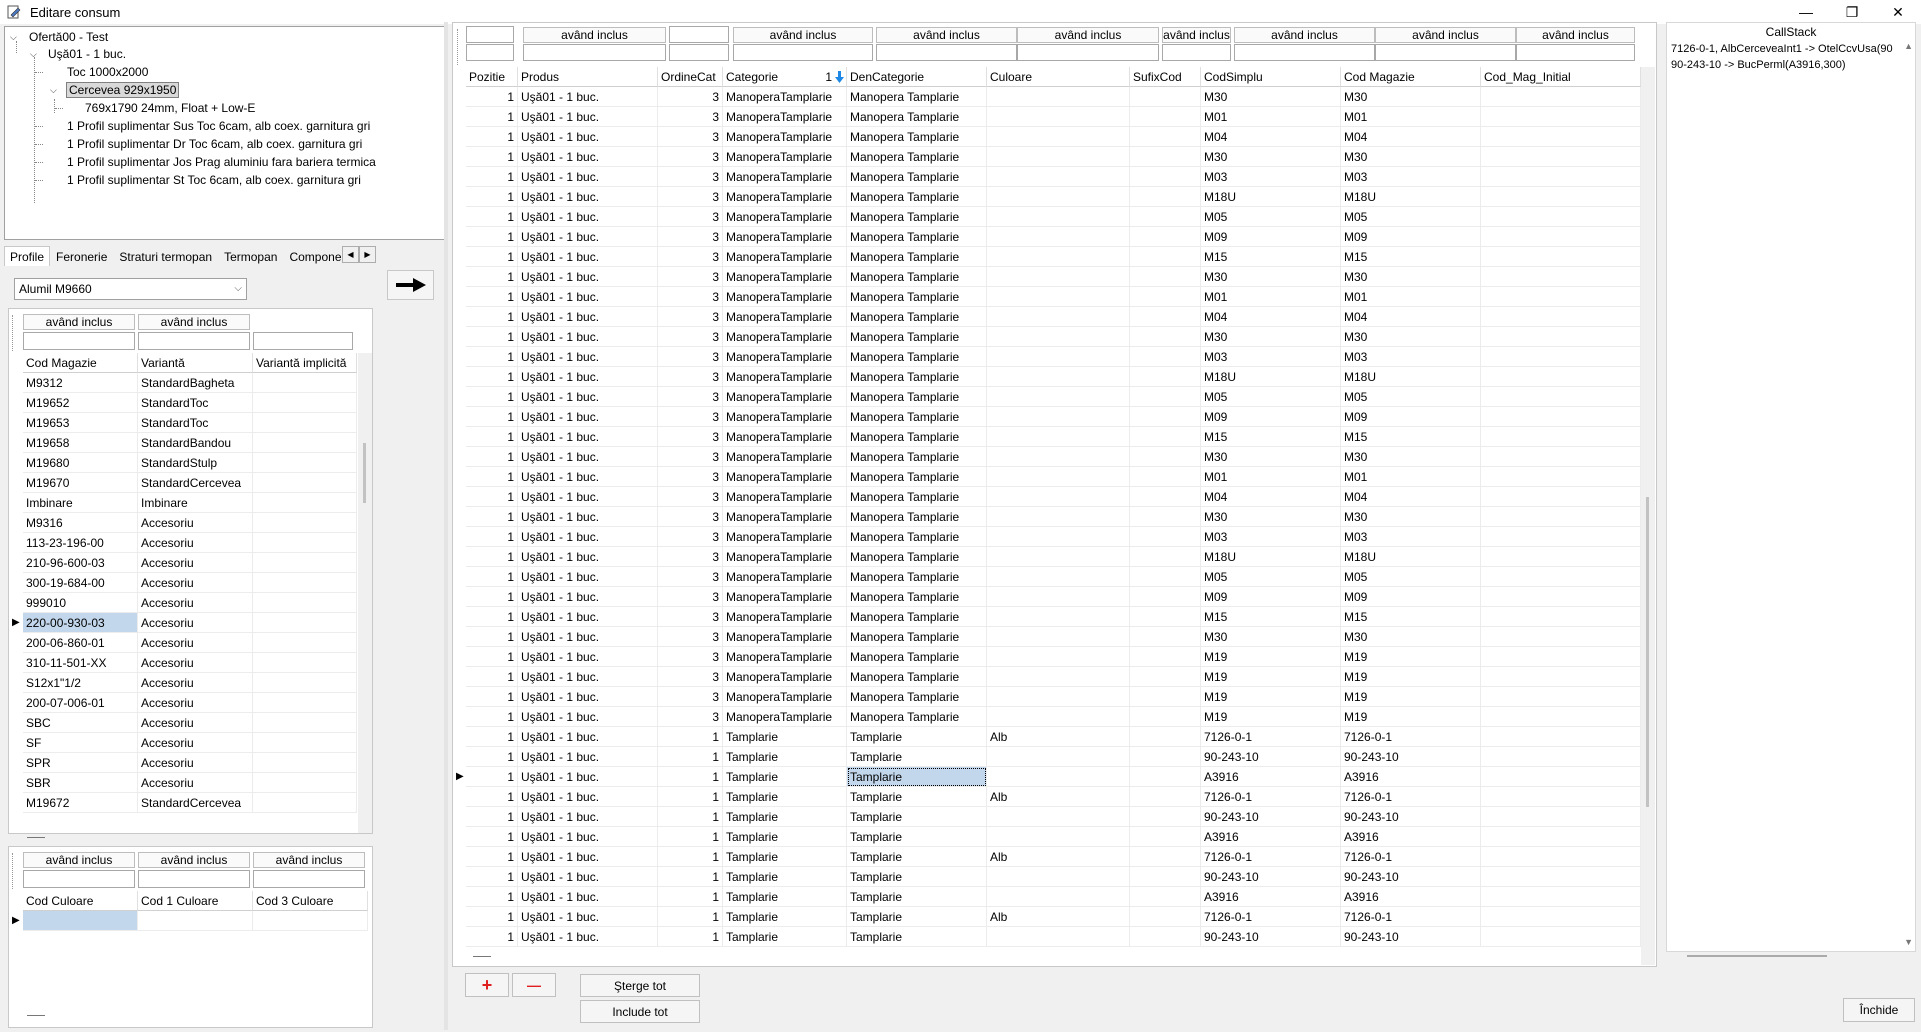  Describe the element at coordinates (588, 77) in the screenshot. I see `column-header: Produs` at that location.